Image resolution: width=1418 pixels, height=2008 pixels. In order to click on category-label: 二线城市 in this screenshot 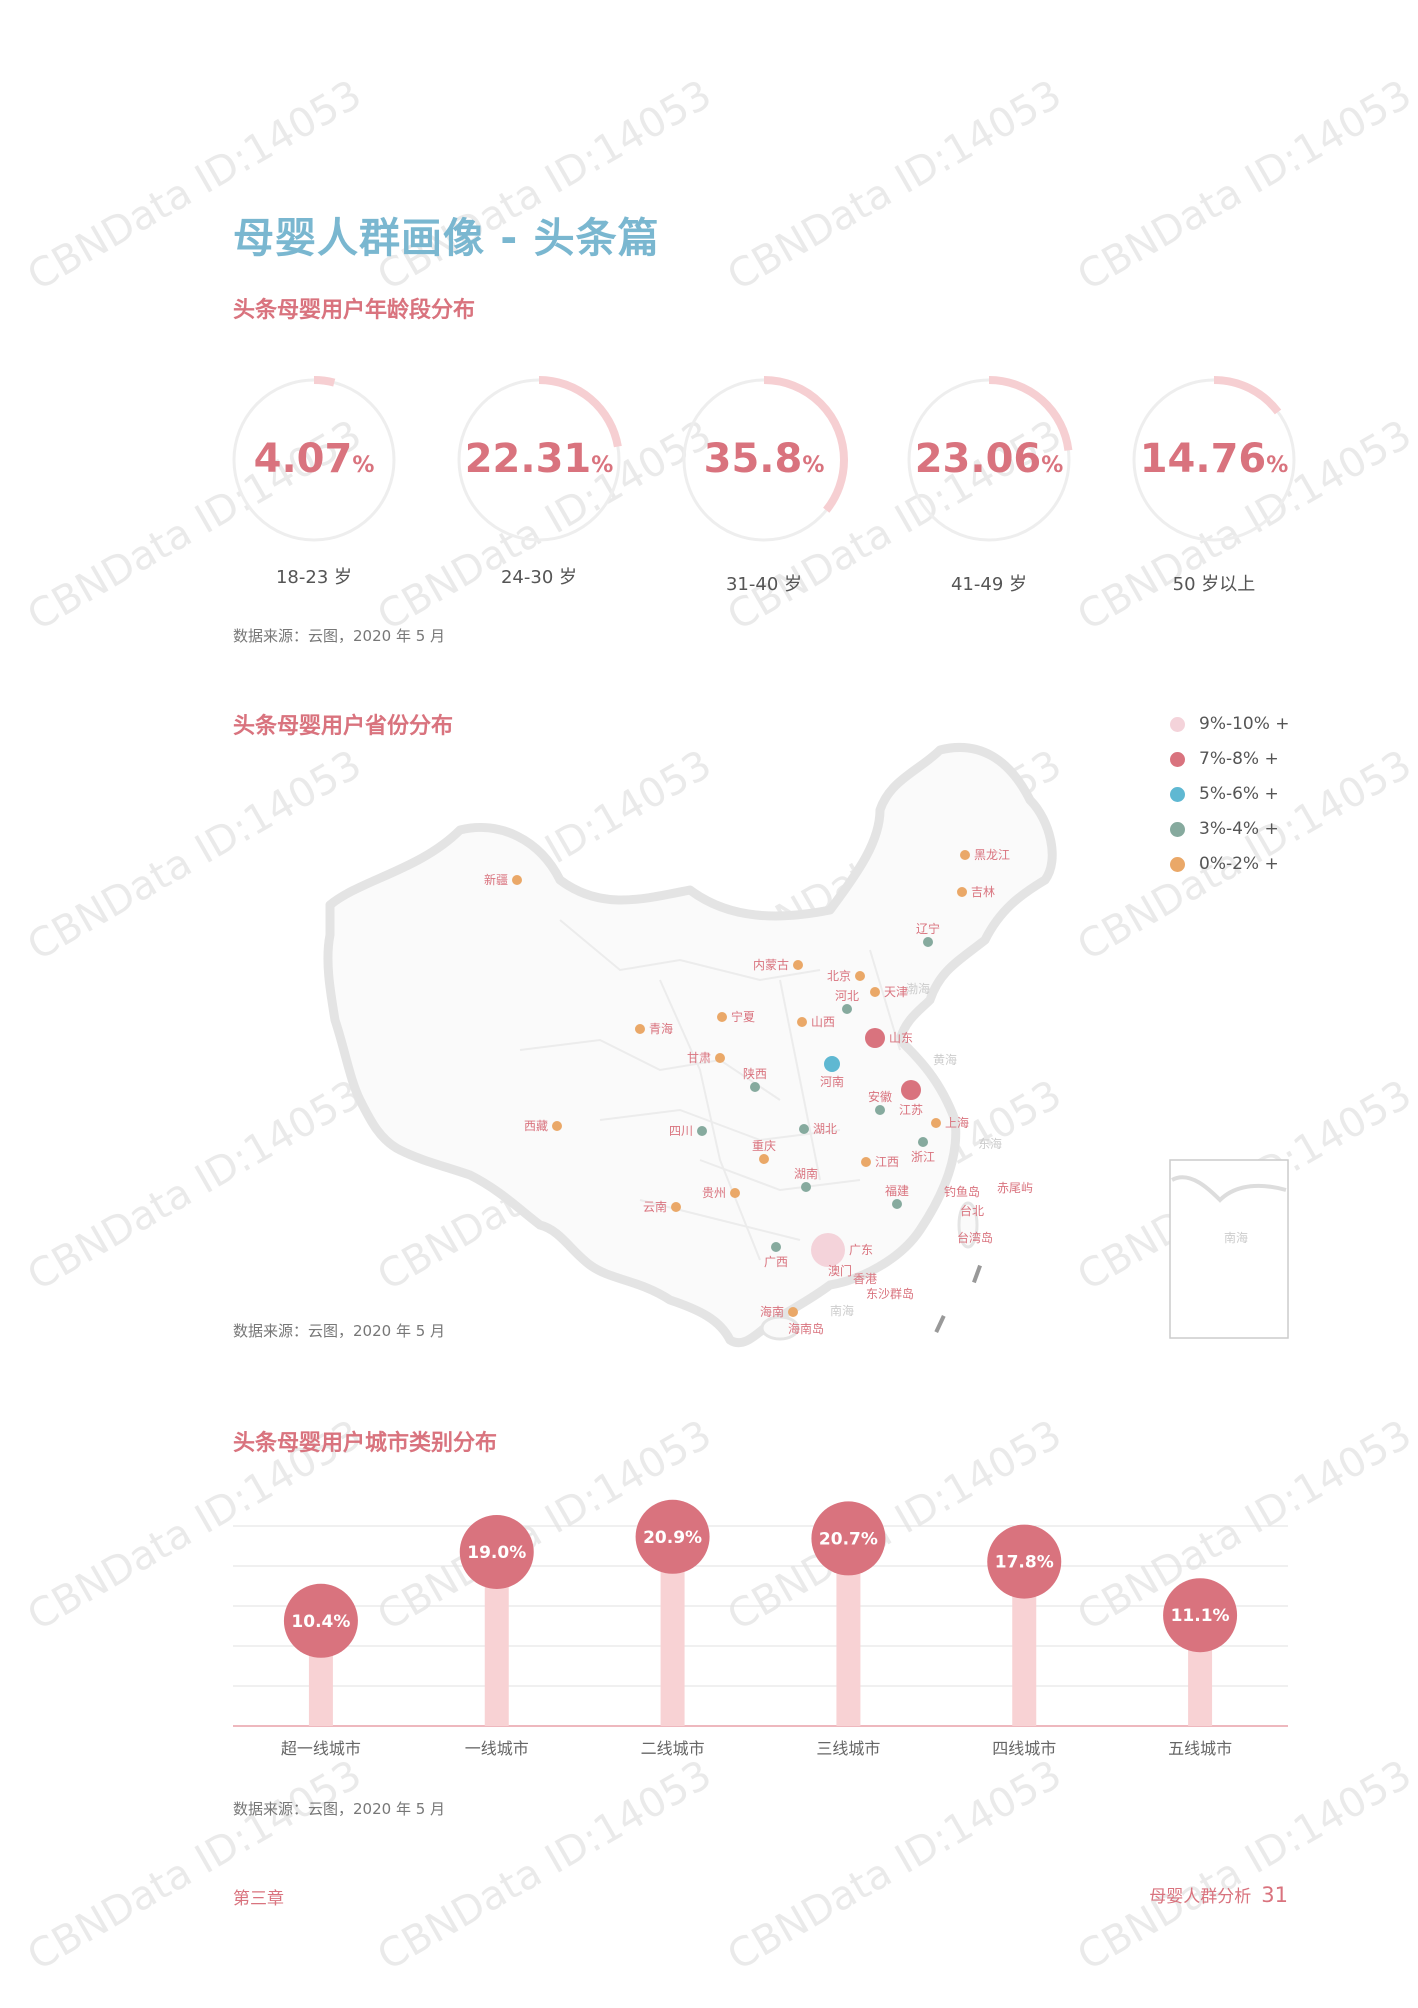, I will do `click(673, 1748)`.